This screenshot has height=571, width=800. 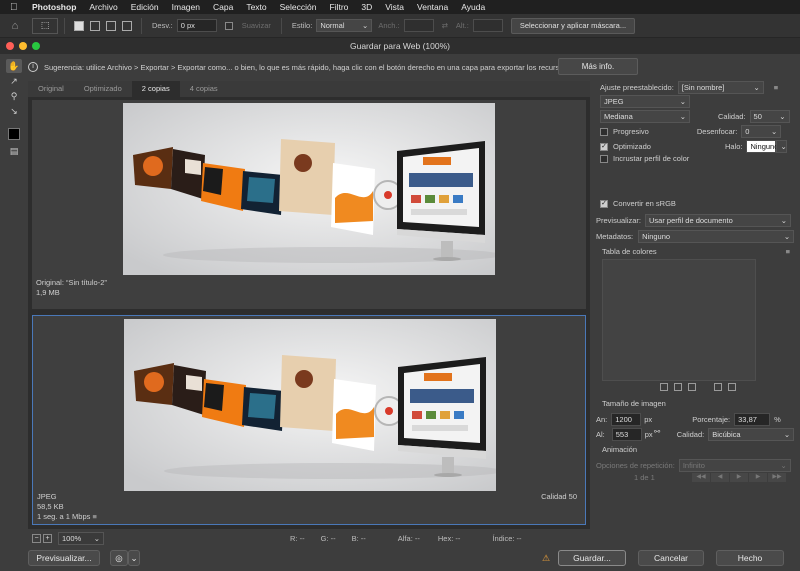 I want to click on home-icon: ⌂, so click(x=15, y=26).